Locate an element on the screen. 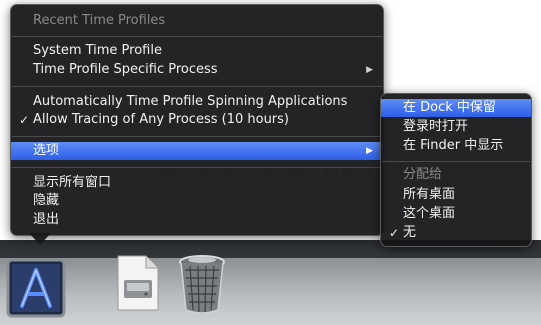  menu-item-quit: 退出 is located at coordinates (197, 220).